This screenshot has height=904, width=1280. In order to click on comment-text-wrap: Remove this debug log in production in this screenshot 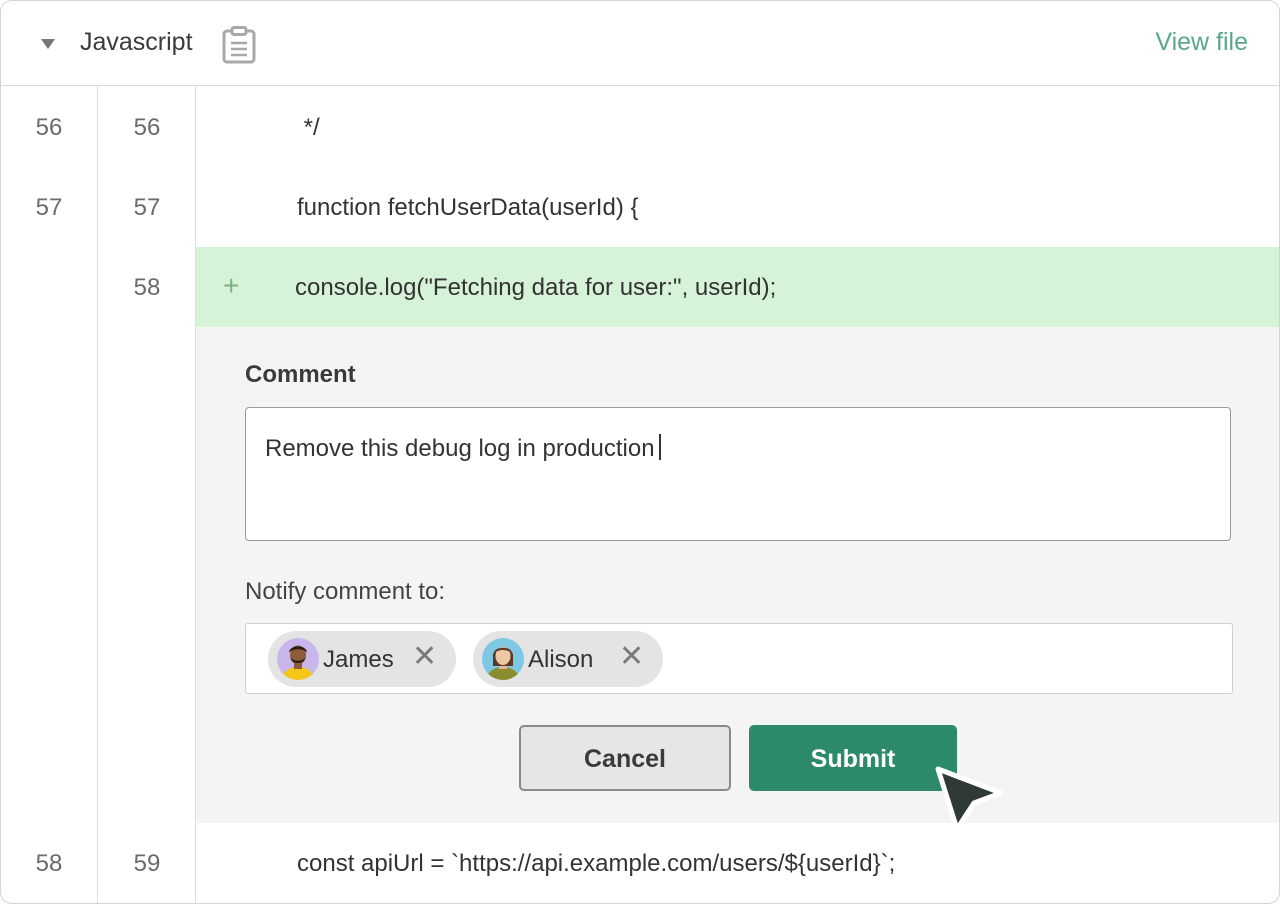, I will do `click(463, 448)`.